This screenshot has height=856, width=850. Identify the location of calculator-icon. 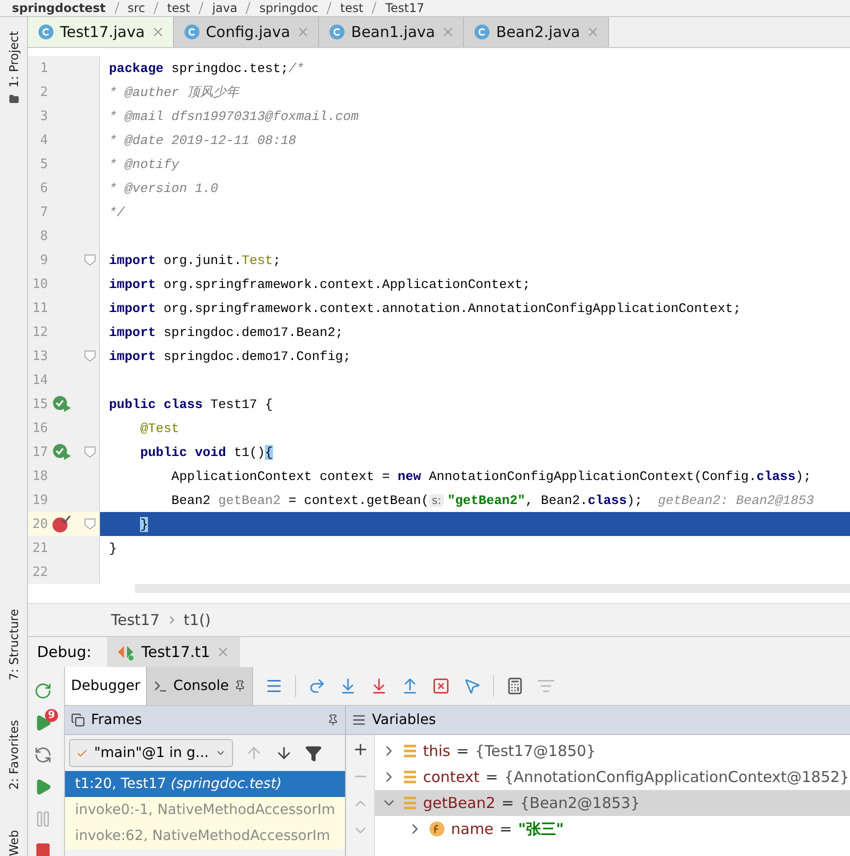
(515, 686).